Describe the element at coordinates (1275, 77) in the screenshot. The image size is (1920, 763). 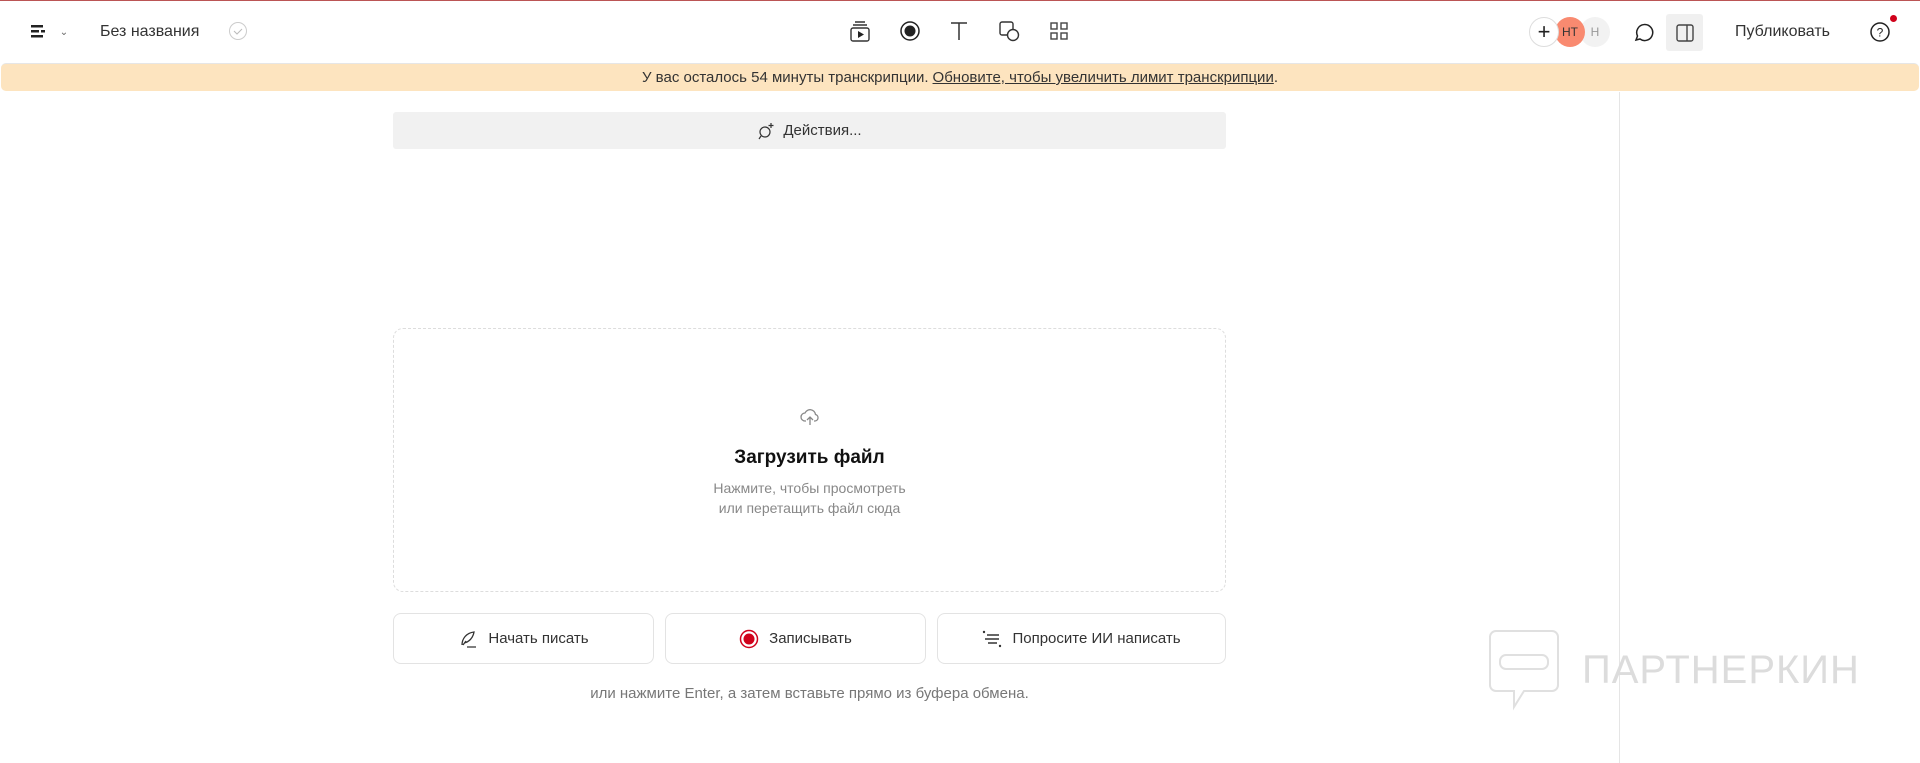
I see `banner-suffix: .` at that location.